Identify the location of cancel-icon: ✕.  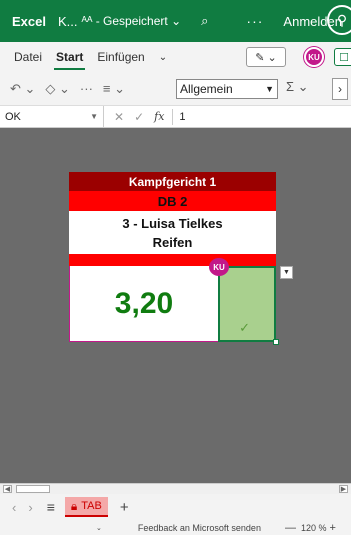
(119, 117).